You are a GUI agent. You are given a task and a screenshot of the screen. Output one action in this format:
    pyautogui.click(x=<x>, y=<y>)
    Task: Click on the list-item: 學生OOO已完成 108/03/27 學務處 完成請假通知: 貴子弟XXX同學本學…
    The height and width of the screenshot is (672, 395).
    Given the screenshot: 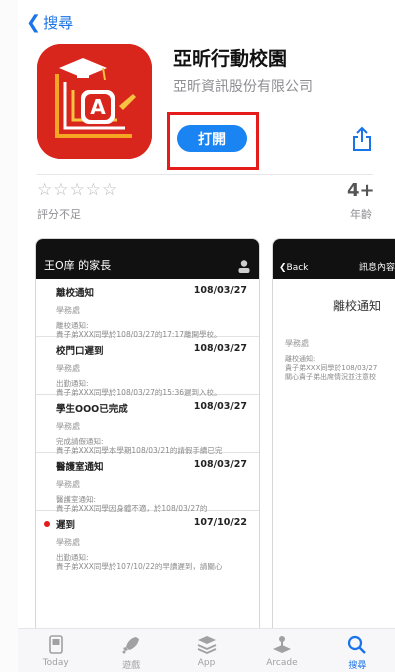 What is the action you would take?
    pyautogui.click(x=147, y=425)
    